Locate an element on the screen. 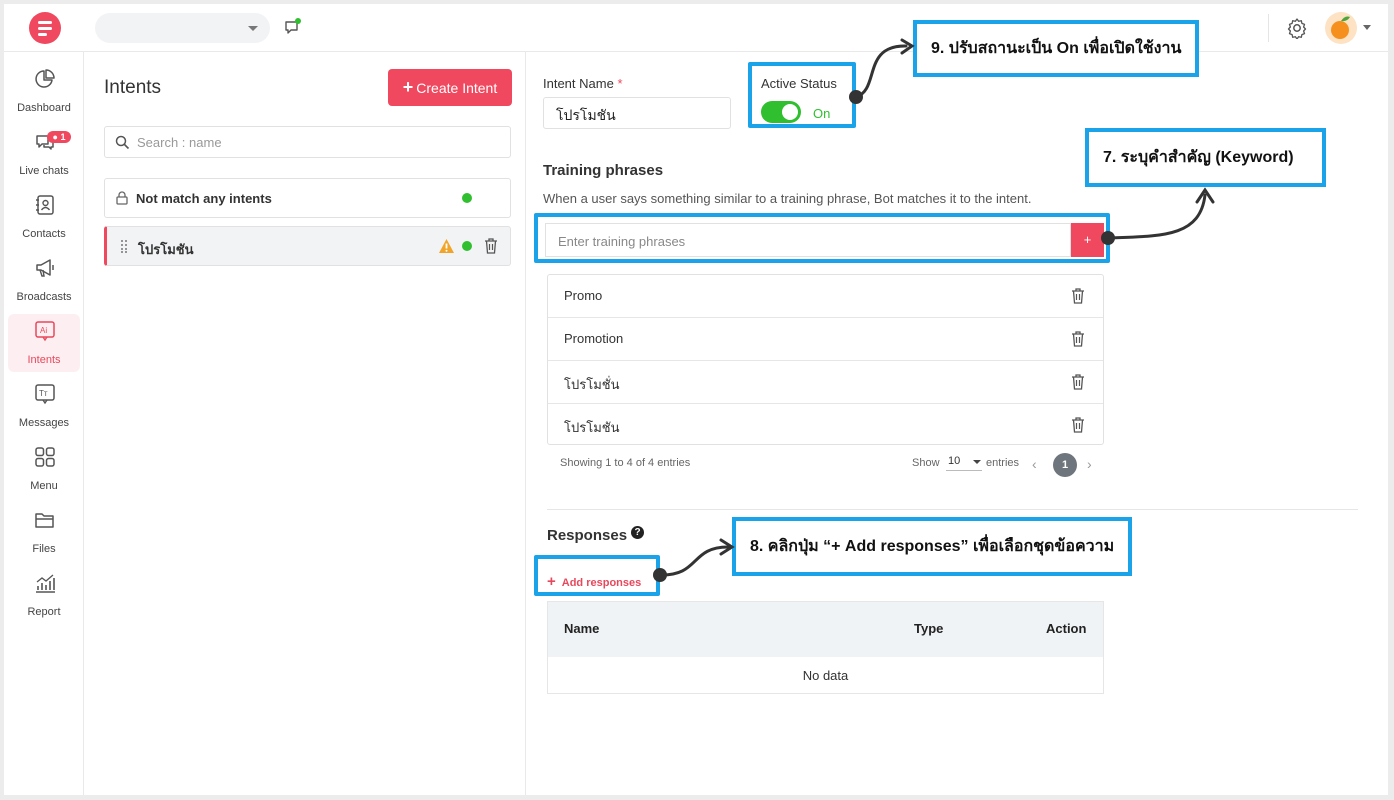 This screenshot has width=1394, height=800. plus-icon: + is located at coordinates (408, 87).